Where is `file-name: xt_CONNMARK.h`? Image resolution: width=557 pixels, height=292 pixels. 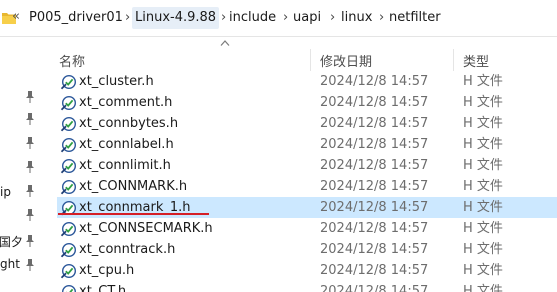
file-name: xt_CONNMARK.h is located at coordinates (133, 186).